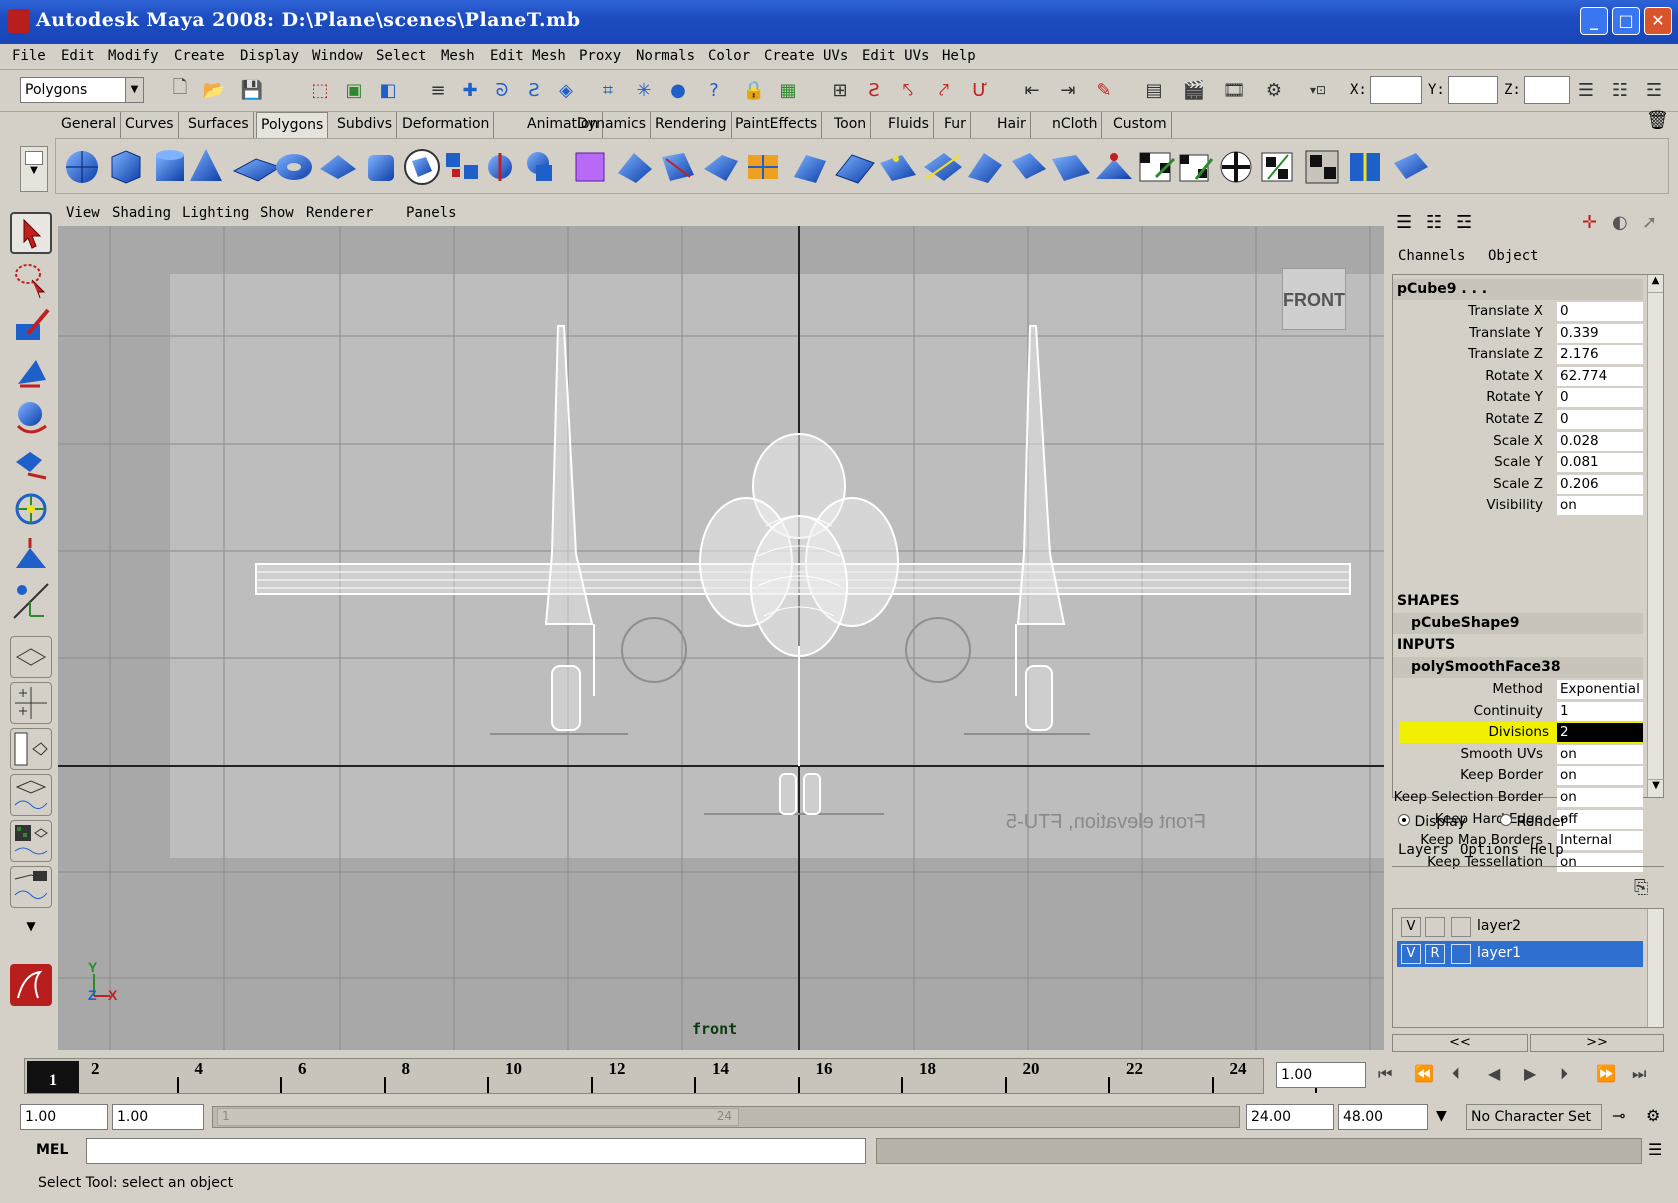 The width and height of the screenshot is (1678, 1203). What do you see at coordinates (199, 56) in the screenshot?
I see `menu-create: Create` at bounding box center [199, 56].